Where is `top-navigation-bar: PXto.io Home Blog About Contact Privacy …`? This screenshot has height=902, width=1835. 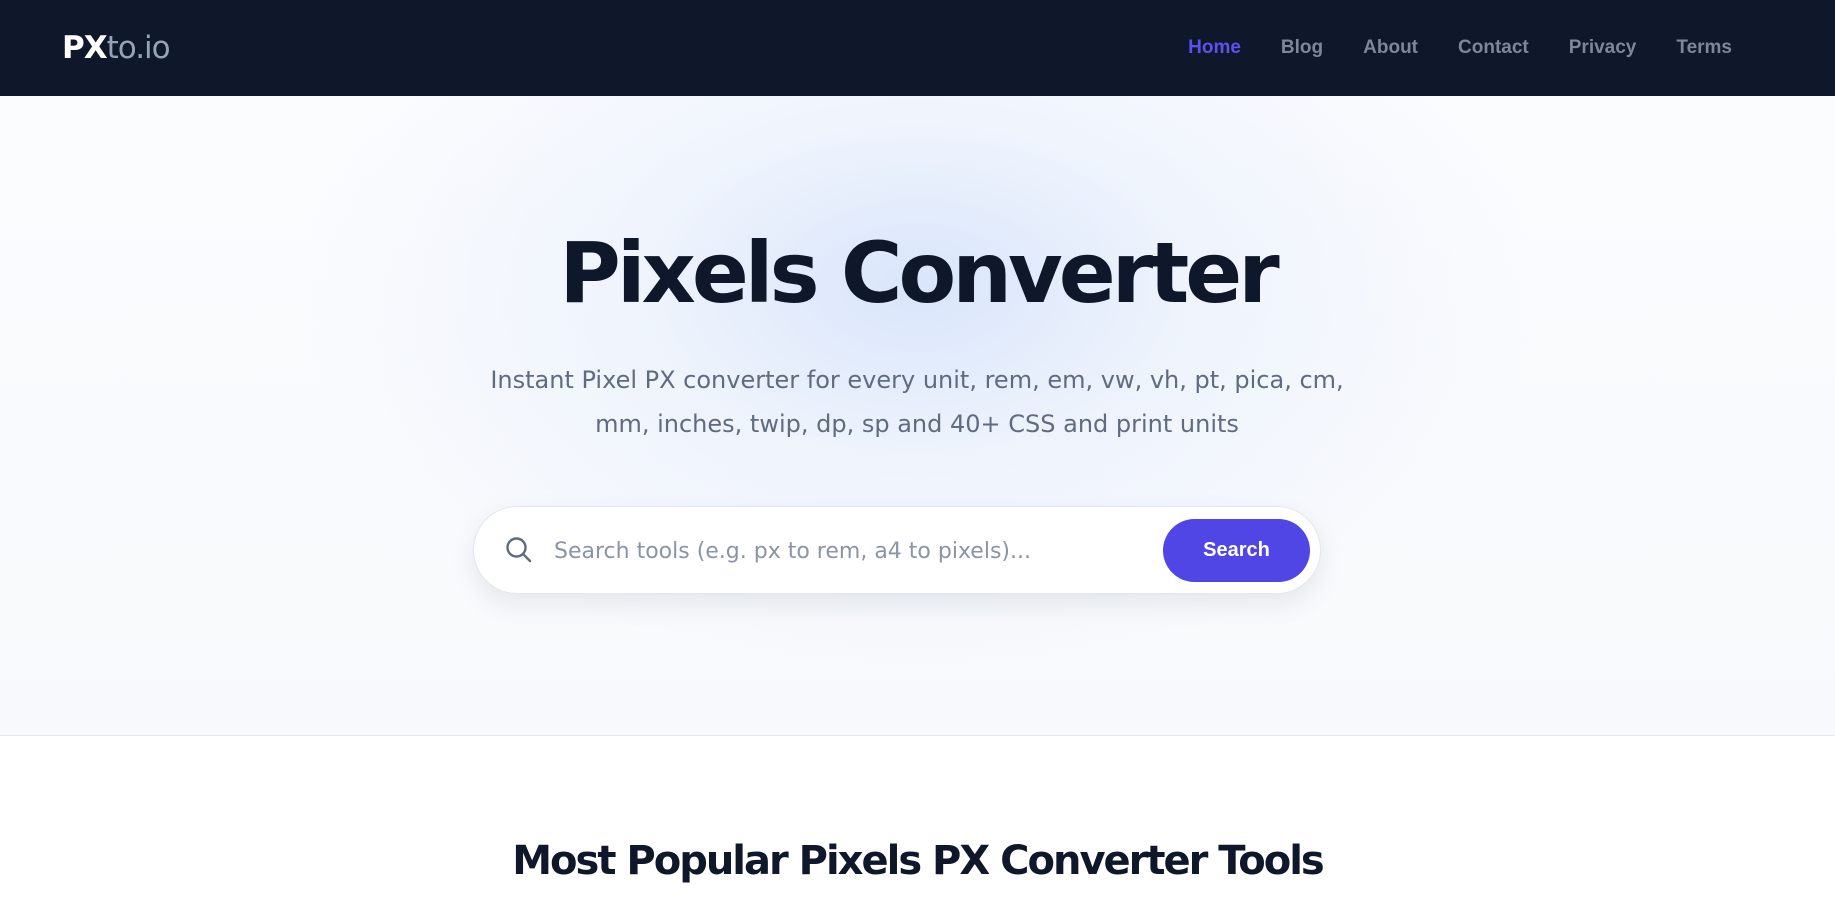 top-navigation-bar: PXto.io Home Blog About Contact Privacy … is located at coordinates (917, 48).